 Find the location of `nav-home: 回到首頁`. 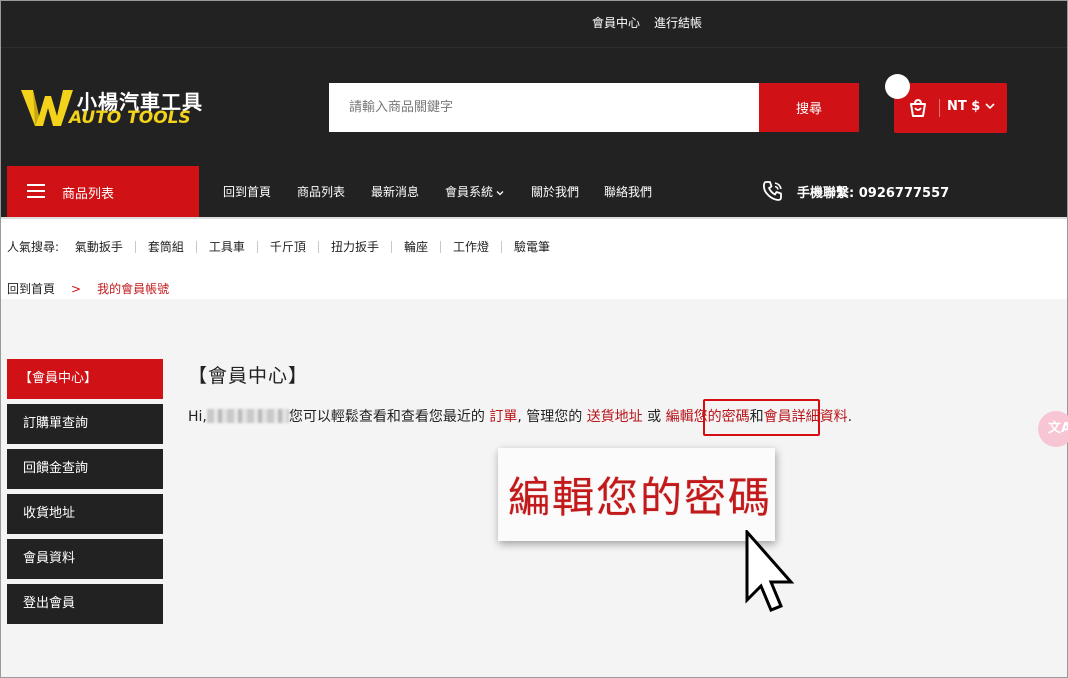

nav-home: 回到首頁 is located at coordinates (247, 191).